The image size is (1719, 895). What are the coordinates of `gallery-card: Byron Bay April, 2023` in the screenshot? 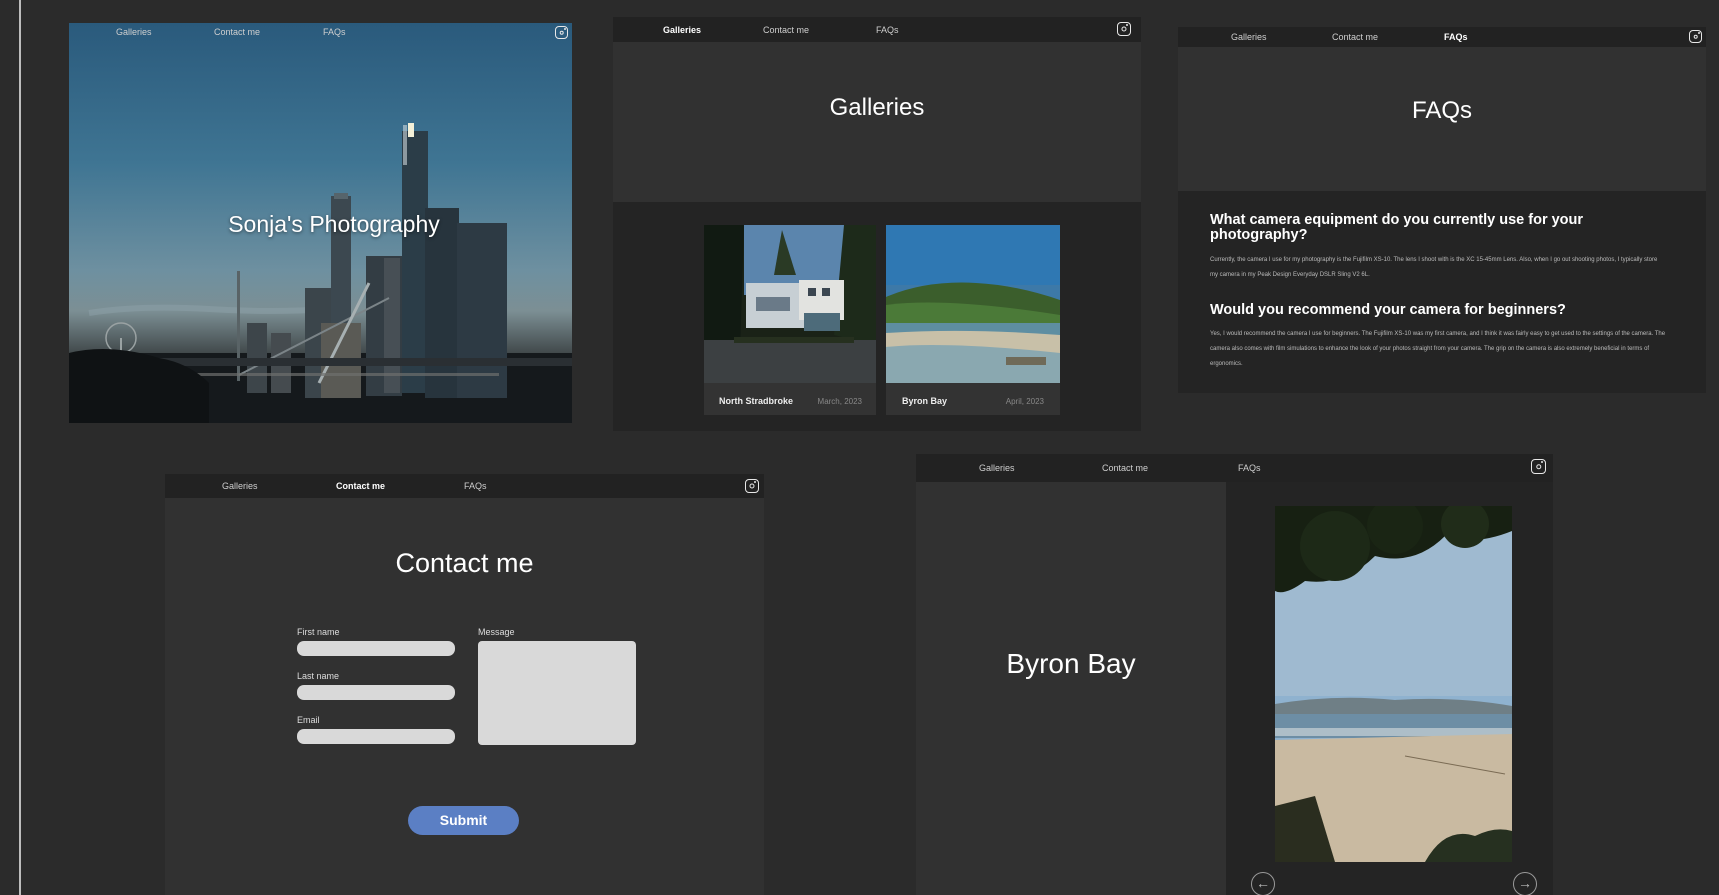 It's located at (973, 320).